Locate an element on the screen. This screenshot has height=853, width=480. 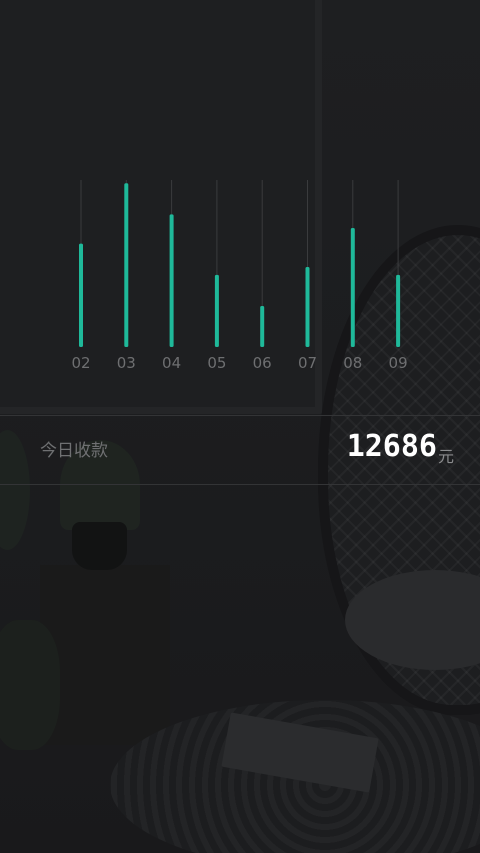
tick-label-06: 06 is located at coordinates (262, 363).